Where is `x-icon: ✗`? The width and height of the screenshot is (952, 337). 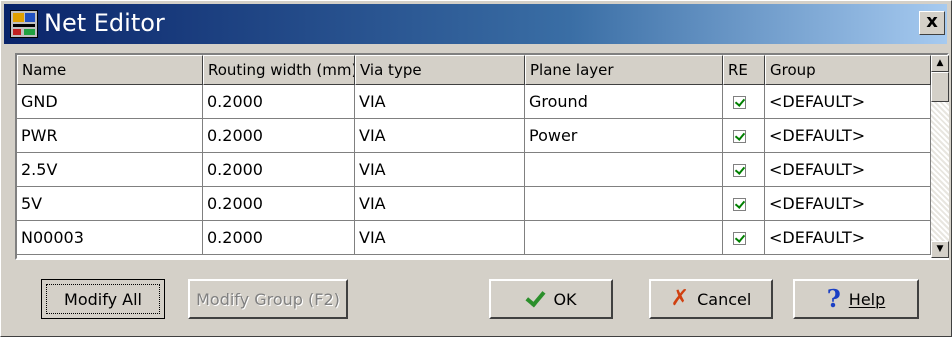
x-icon: ✗ is located at coordinates (680, 298).